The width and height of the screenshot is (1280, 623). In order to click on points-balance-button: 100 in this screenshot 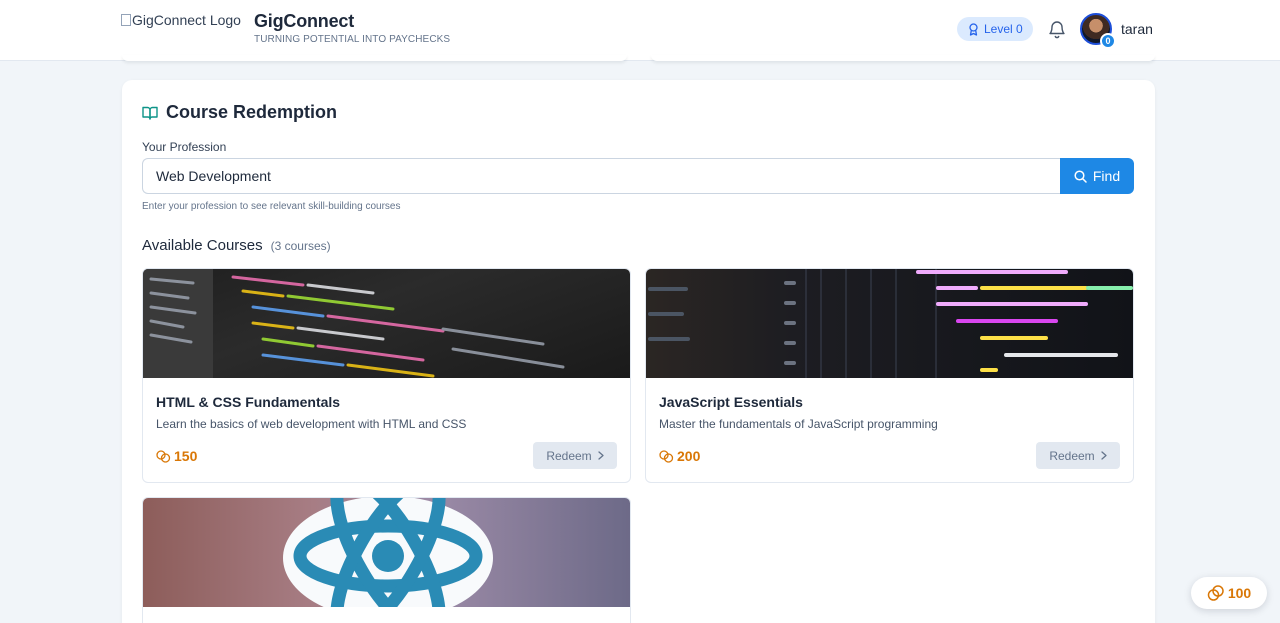, I will do `click(1229, 593)`.